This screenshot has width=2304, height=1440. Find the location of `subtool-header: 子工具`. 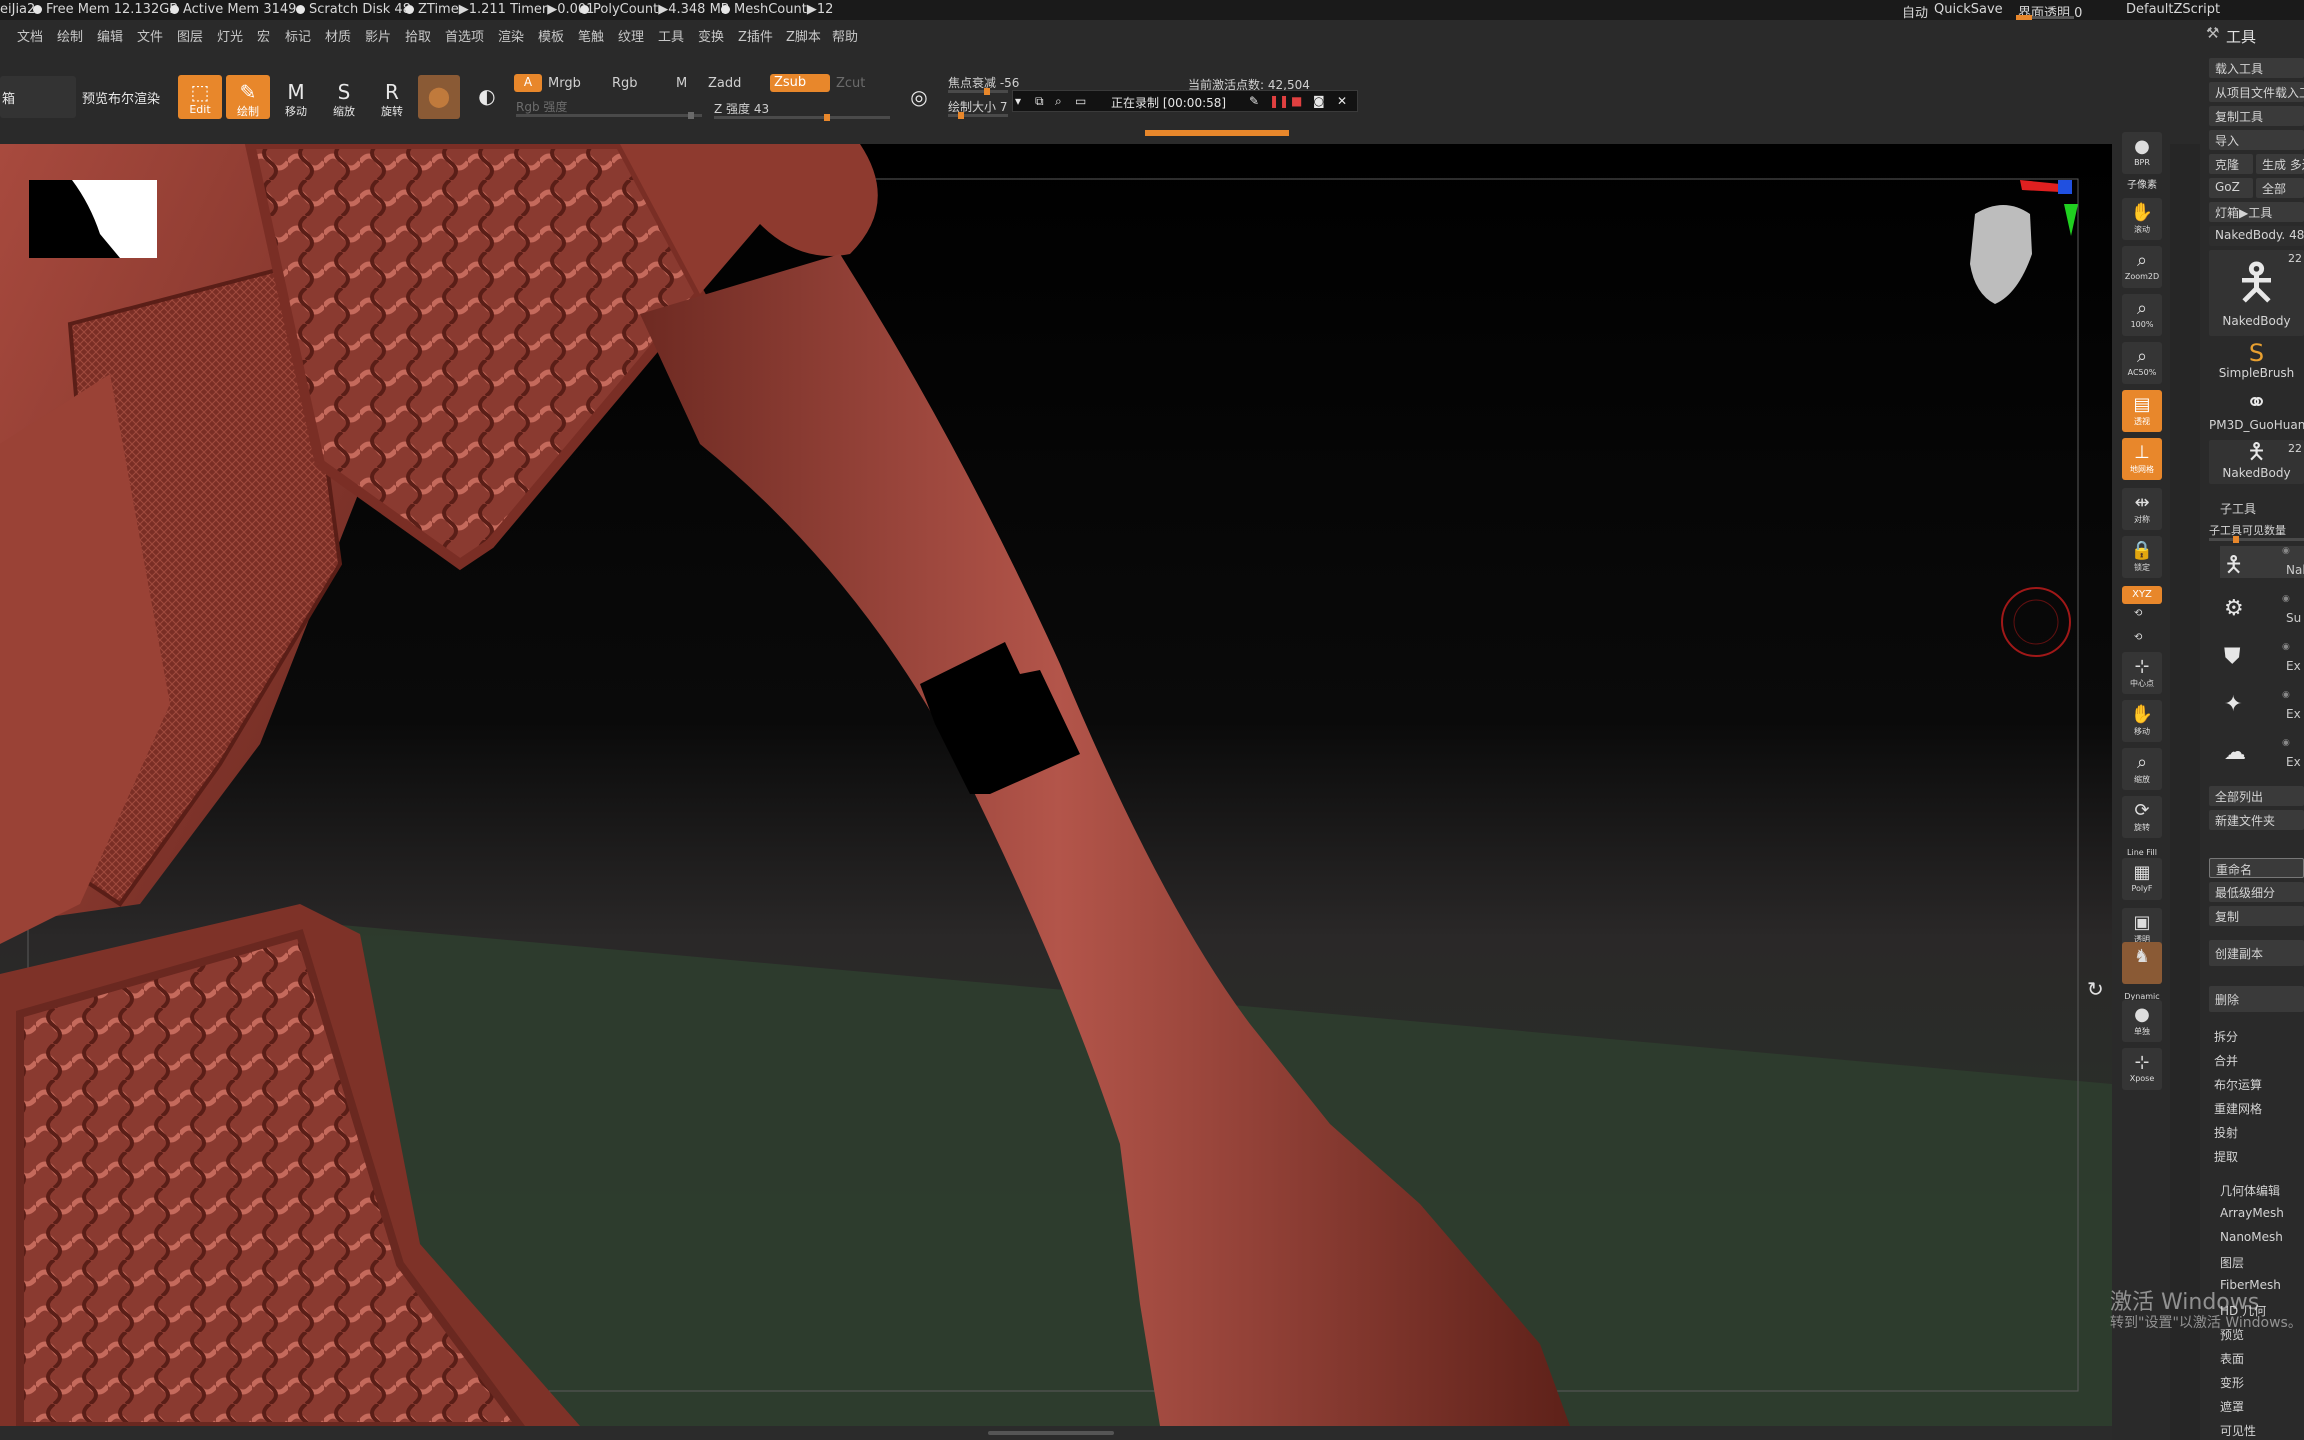

subtool-header: 子工具 is located at coordinates (2238, 508).